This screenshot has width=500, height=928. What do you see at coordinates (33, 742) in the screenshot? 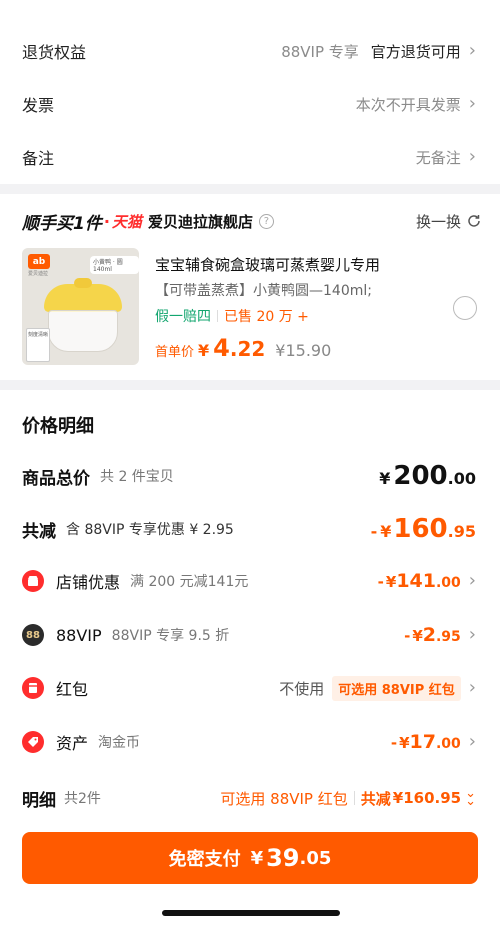
I see `tag-icon` at bounding box center [33, 742].